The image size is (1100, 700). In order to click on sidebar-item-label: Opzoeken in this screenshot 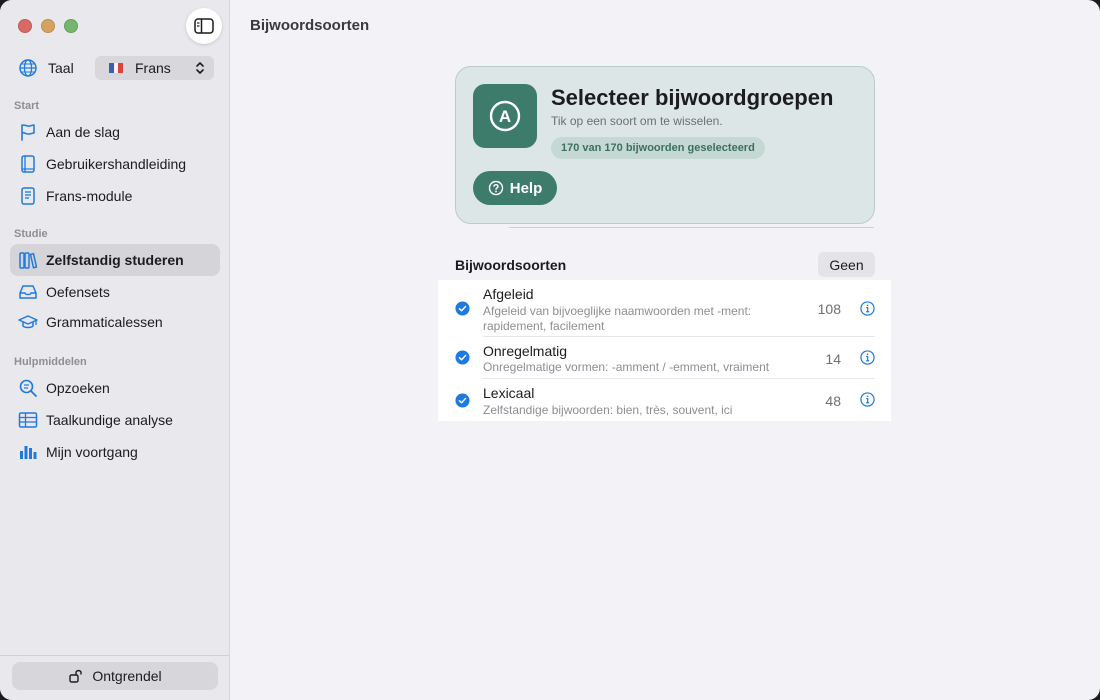, I will do `click(78, 388)`.